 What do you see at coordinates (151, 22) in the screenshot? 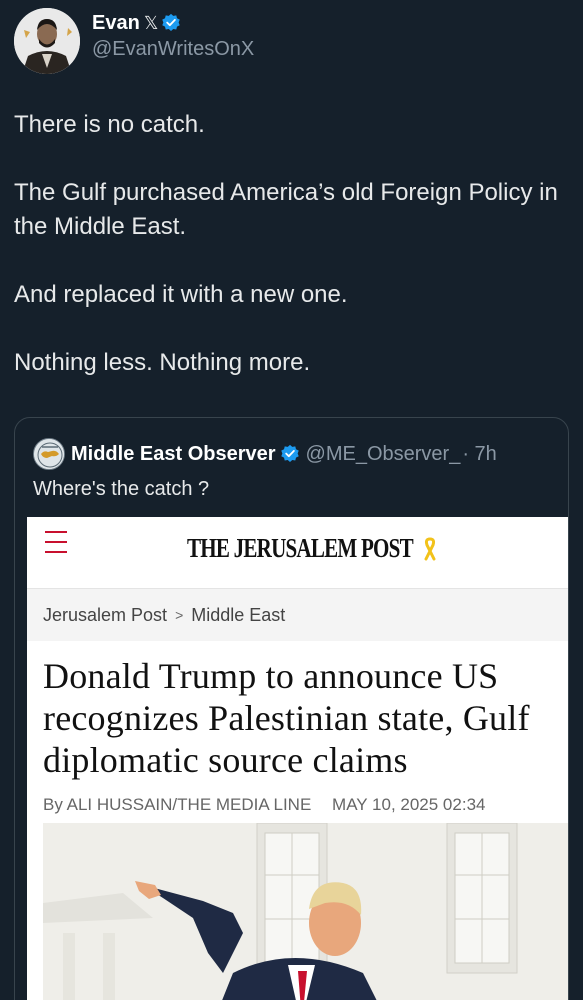
I see `x-logo-icon: 𝕏` at bounding box center [151, 22].